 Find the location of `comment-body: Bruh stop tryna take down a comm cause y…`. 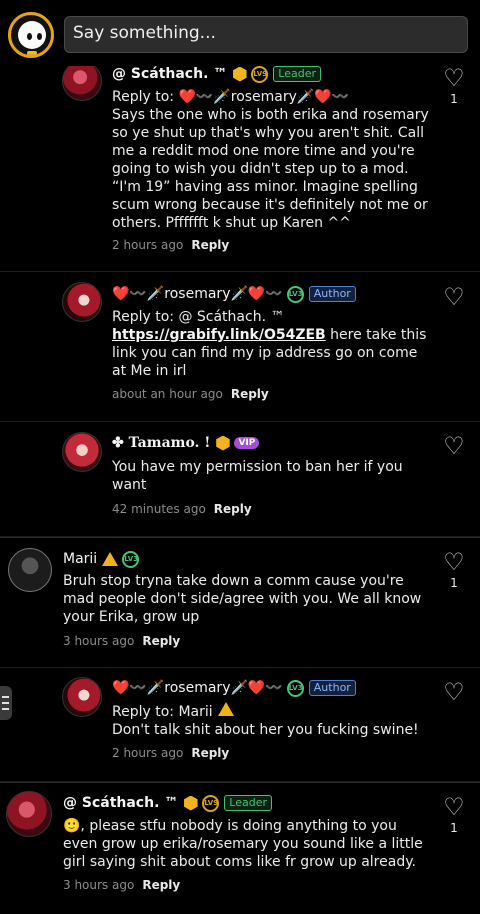

comment-body: Bruh stop tryna take down a comm cause y… is located at coordinates (243, 599).